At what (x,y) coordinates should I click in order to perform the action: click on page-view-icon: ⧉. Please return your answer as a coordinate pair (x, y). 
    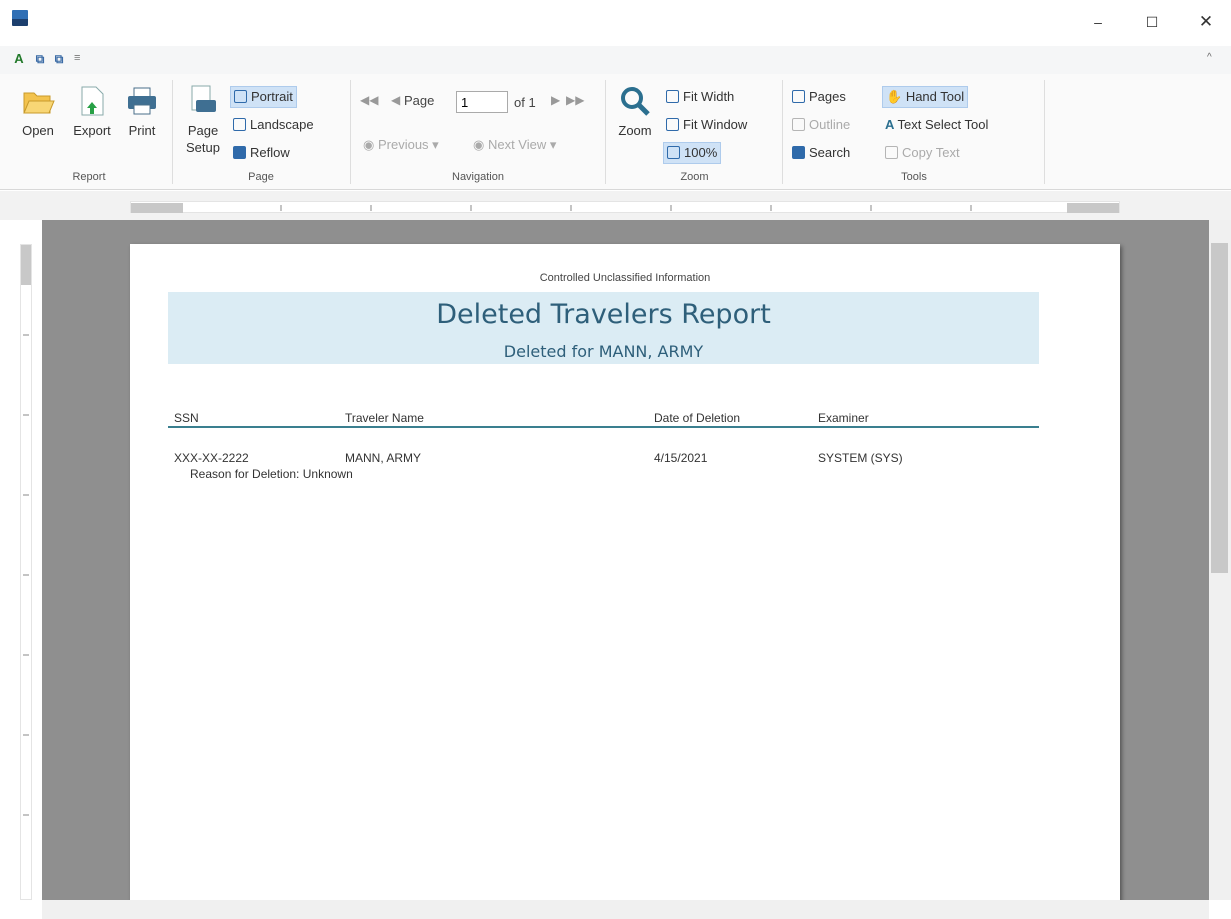
    Looking at the image, I should click on (59, 59).